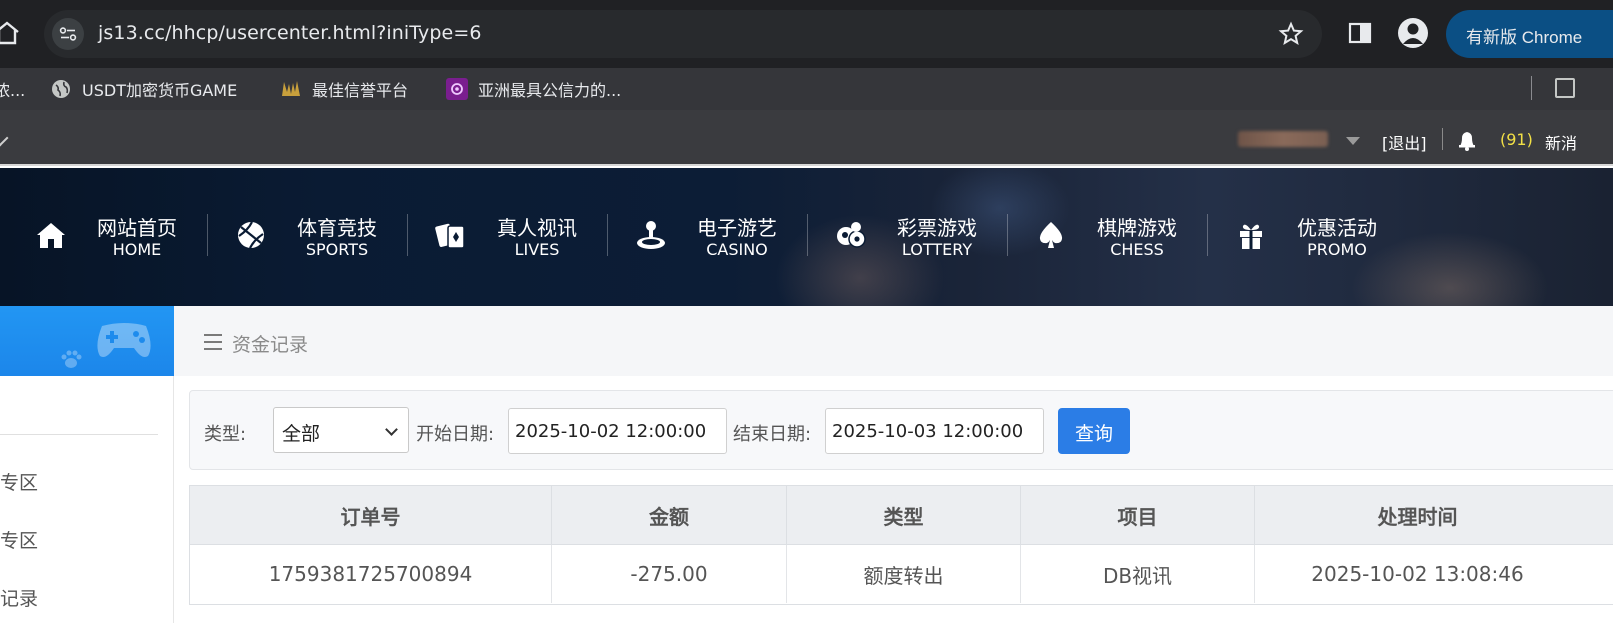 The width and height of the screenshot is (1613, 623). I want to click on table-header: 订单号 金额 类型 项目 处理时间, so click(901, 515).